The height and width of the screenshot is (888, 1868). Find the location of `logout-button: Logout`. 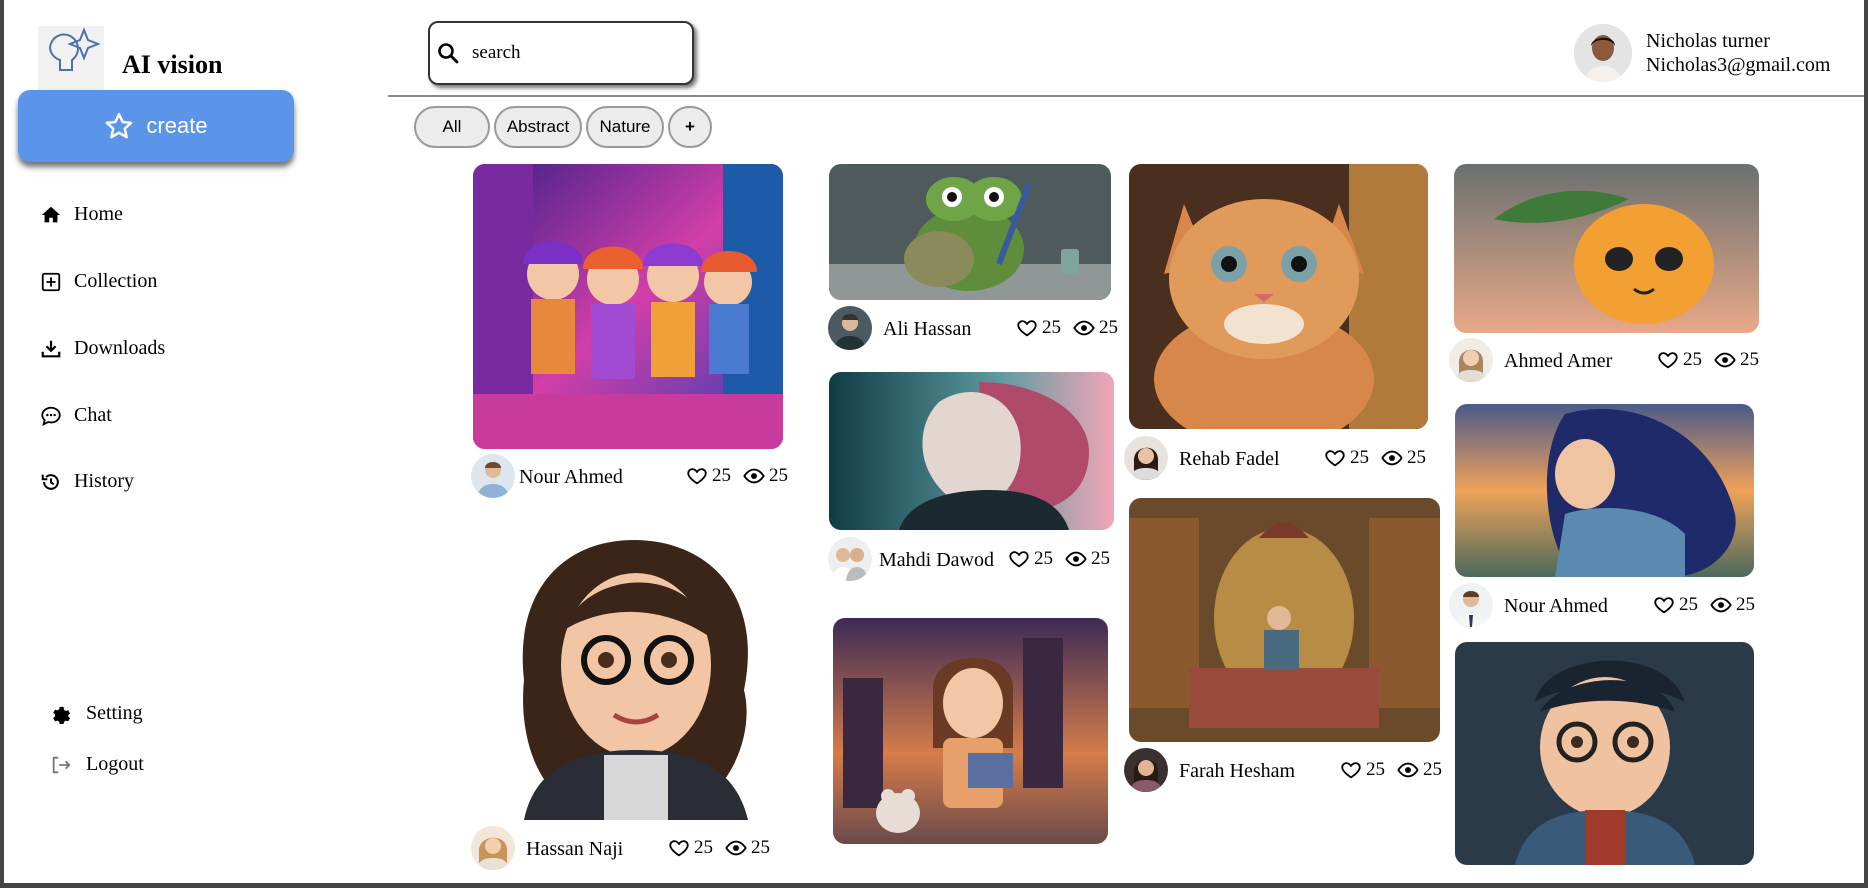

logout-button: Logout is located at coordinates (97, 764).